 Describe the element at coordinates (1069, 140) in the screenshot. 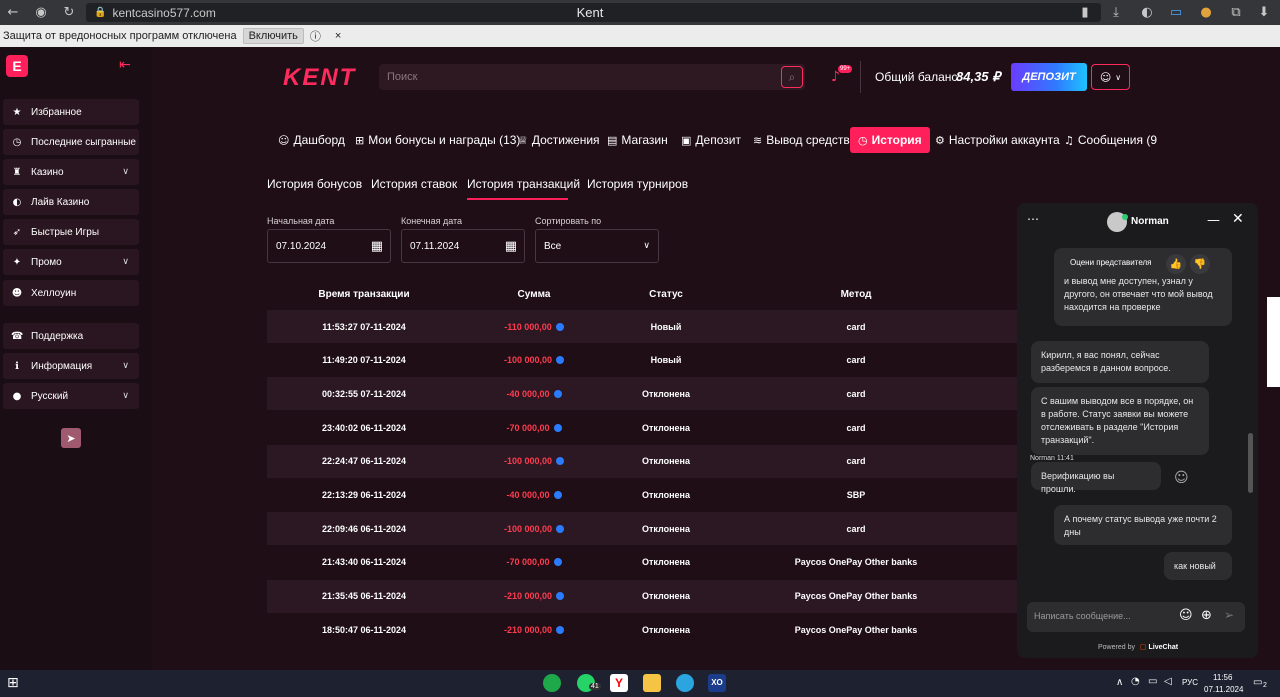

I see `nav-tab-icon: ♫` at that location.